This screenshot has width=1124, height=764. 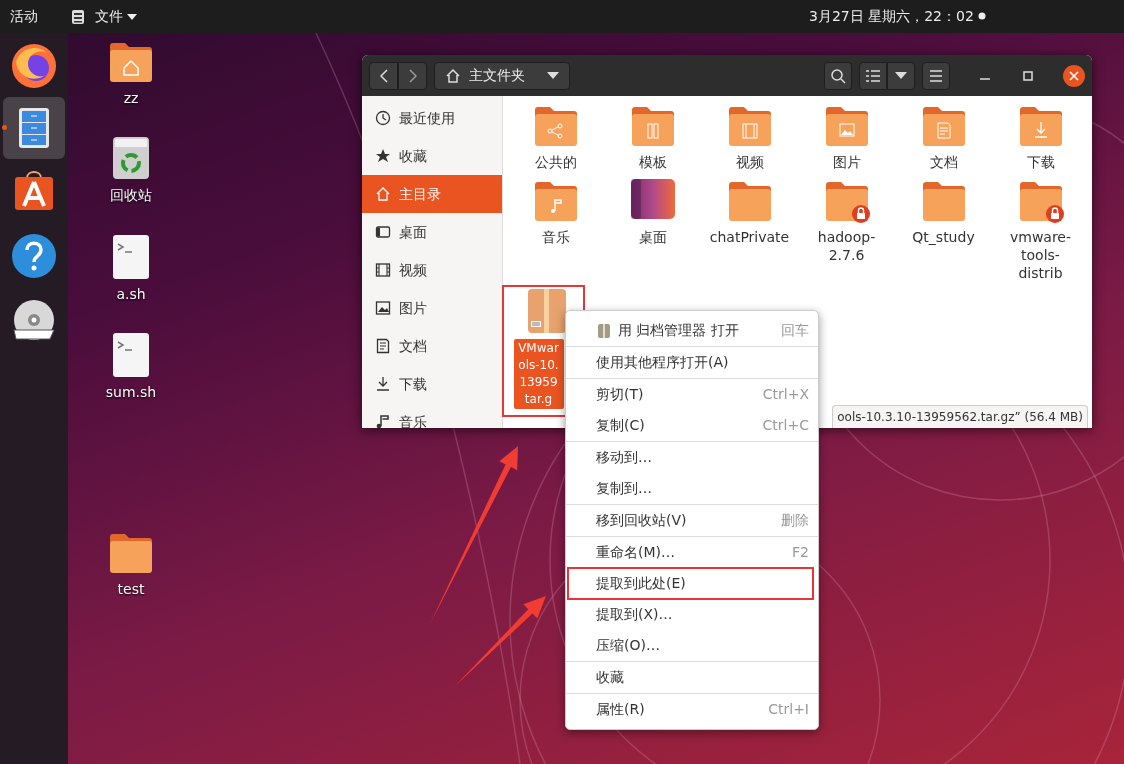 I want to click on file-label: 文档, so click(x=943, y=162).